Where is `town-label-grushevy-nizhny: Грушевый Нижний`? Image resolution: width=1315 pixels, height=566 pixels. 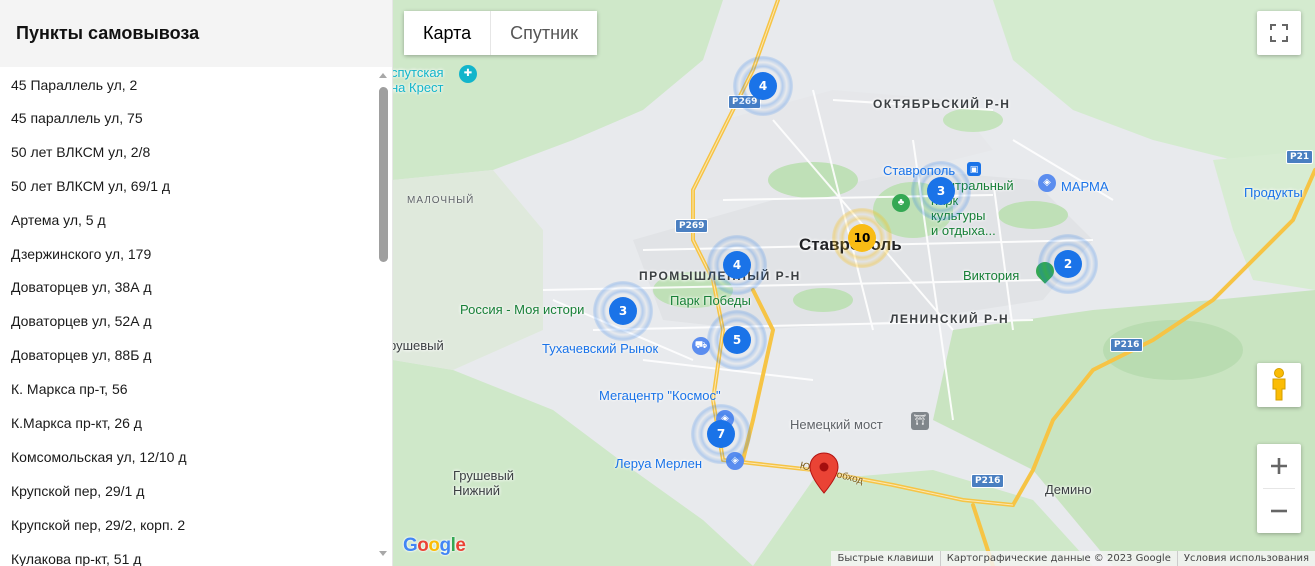
town-label-grushevy-nizhny: Грушевый Нижний is located at coordinates (484, 483).